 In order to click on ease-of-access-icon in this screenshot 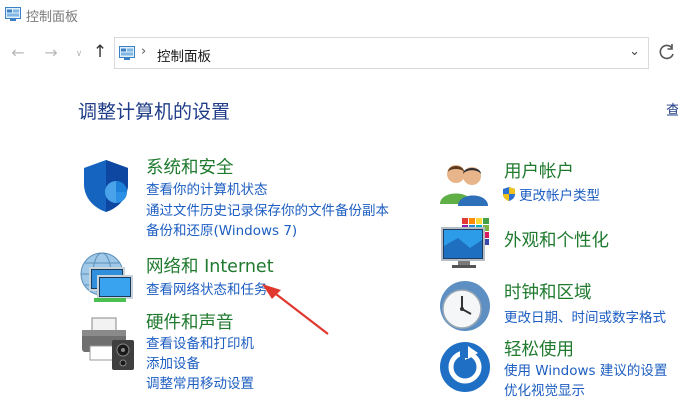, I will do `click(465, 367)`.